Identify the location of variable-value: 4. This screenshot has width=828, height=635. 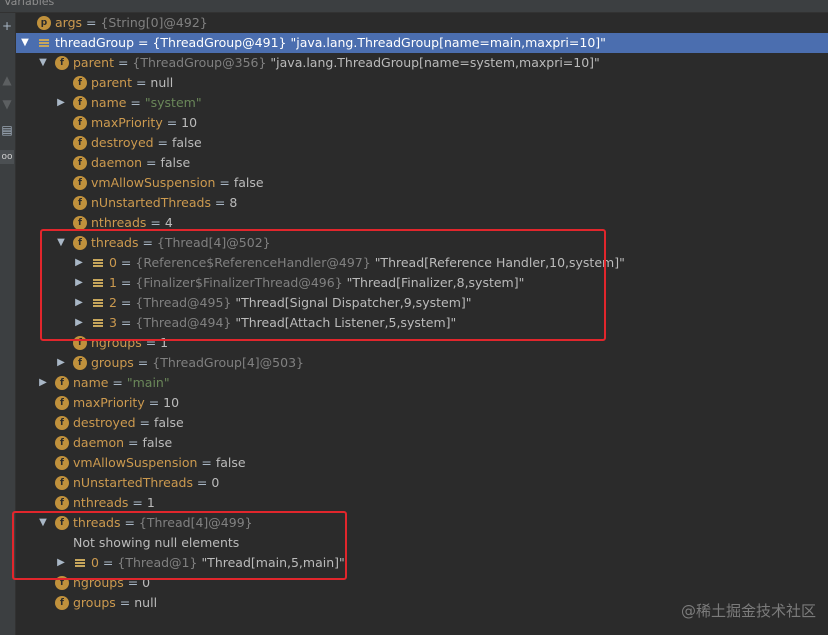
(168, 222).